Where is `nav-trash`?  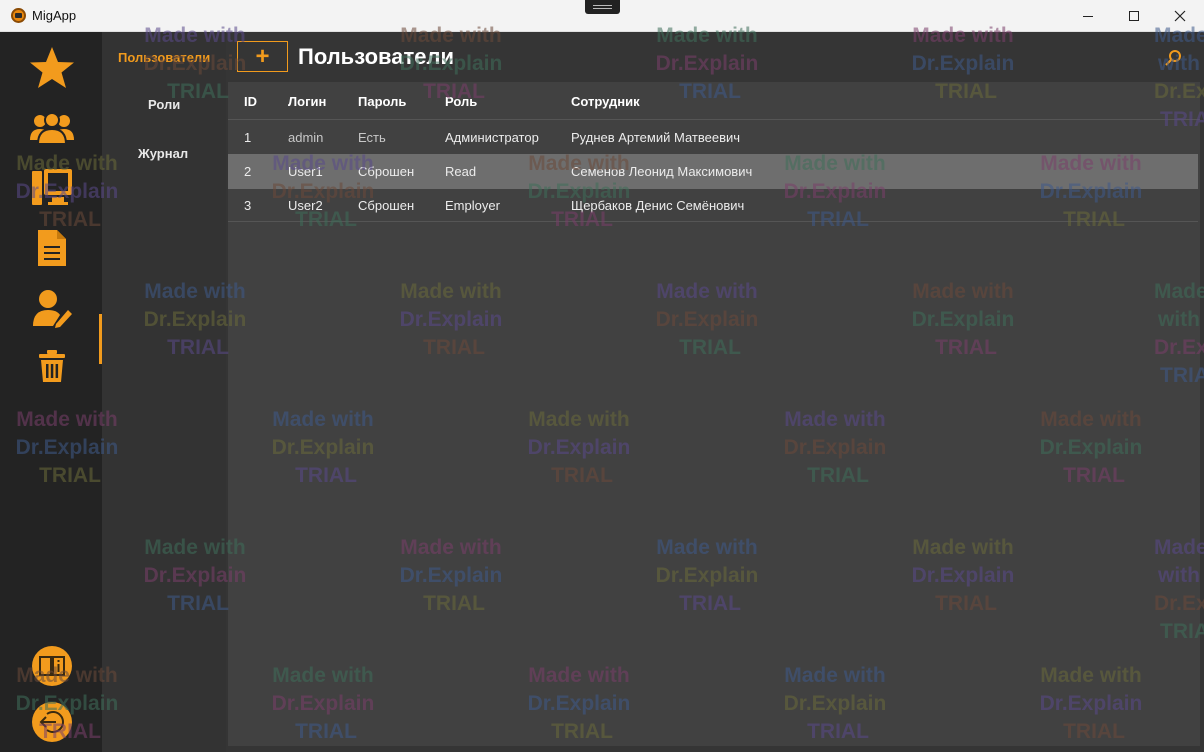
nav-trash is located at coordinates (52, 366).